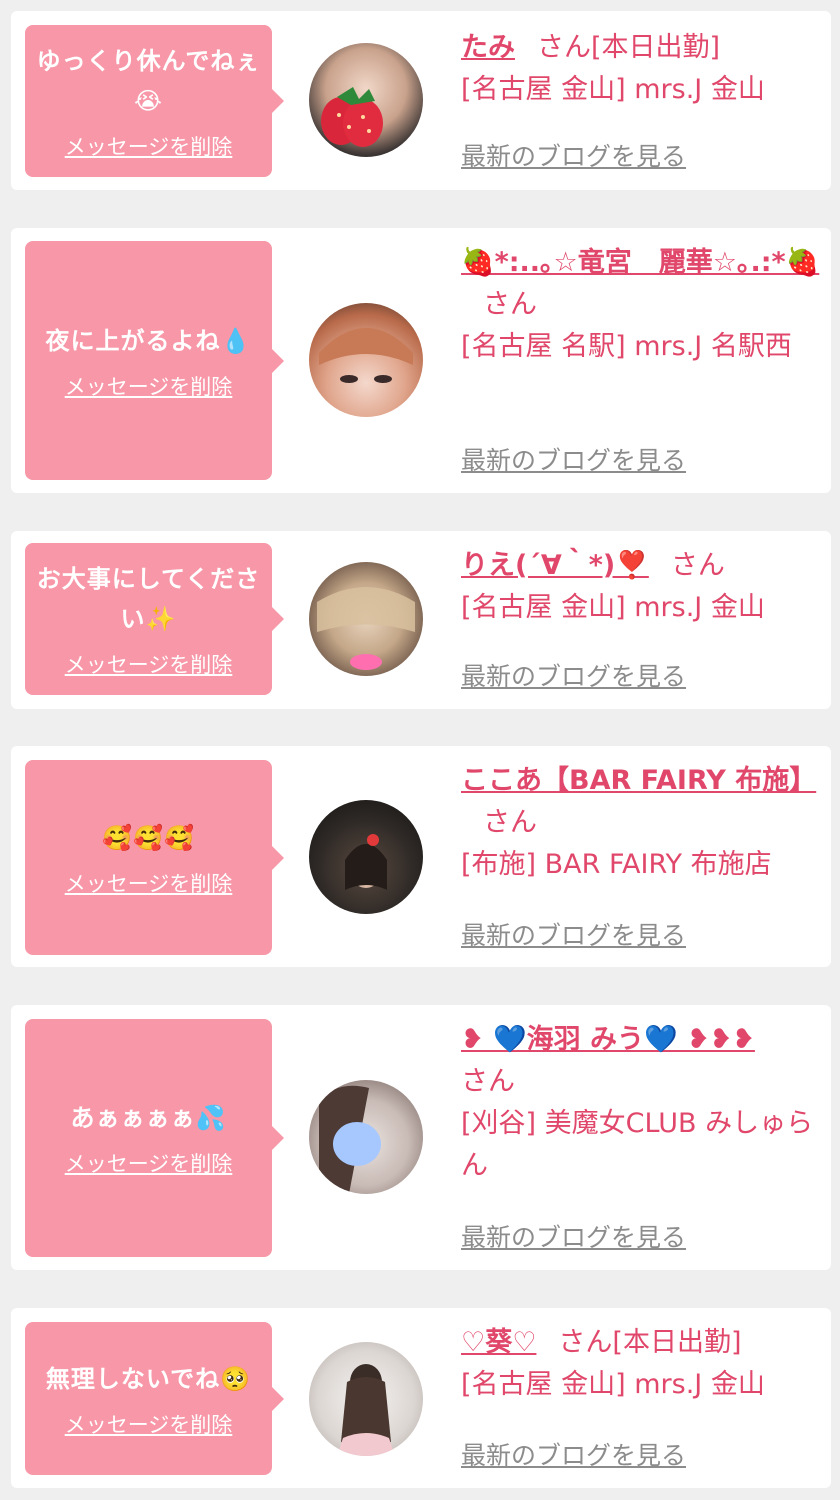 The width and height of the screenshot is (840, 1500). What do you see at coordinates (148, 81) in the screenshot?
I see `message-text: ゆっくり休んでねぇ😭` at bounding box center [148, 81].